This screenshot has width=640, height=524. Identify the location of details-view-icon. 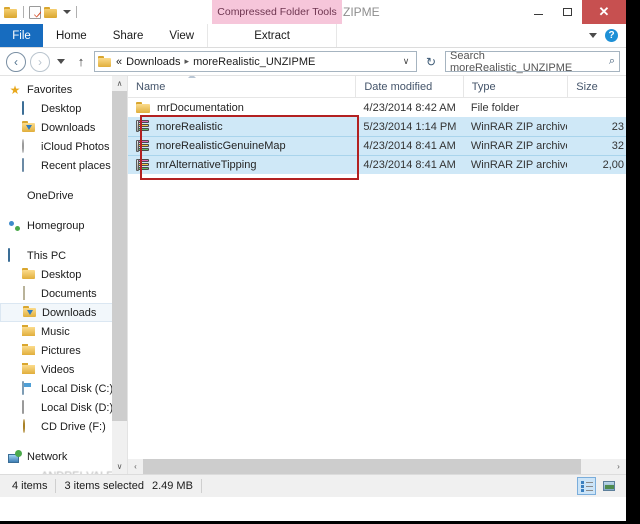
(586, 486).